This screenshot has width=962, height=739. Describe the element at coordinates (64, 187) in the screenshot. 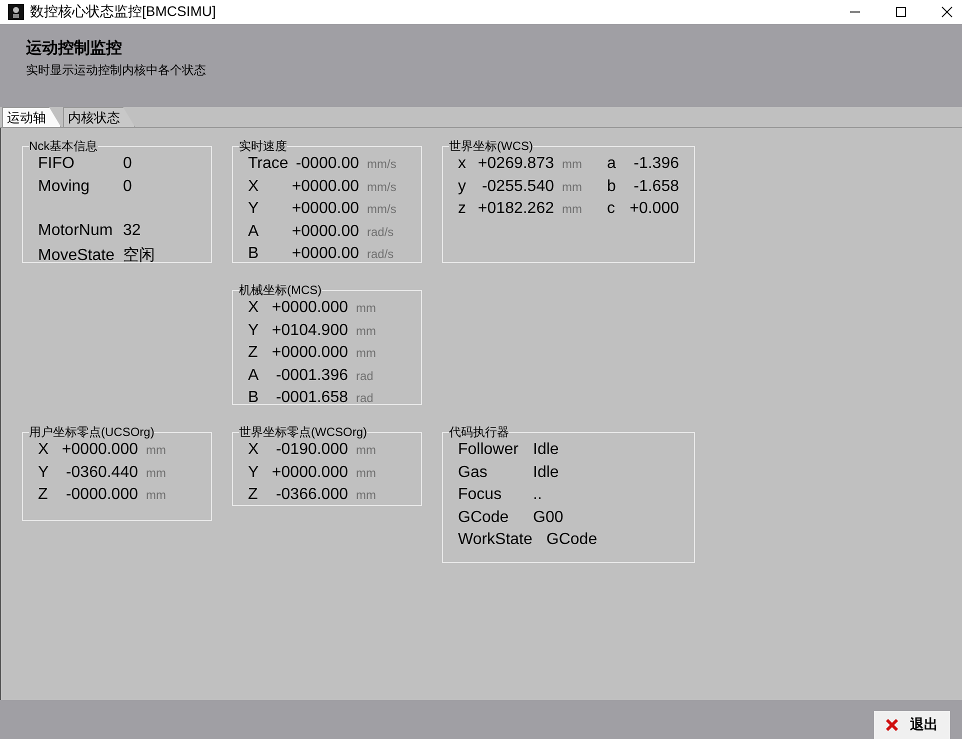

I see `field-label: Moving` at that location.